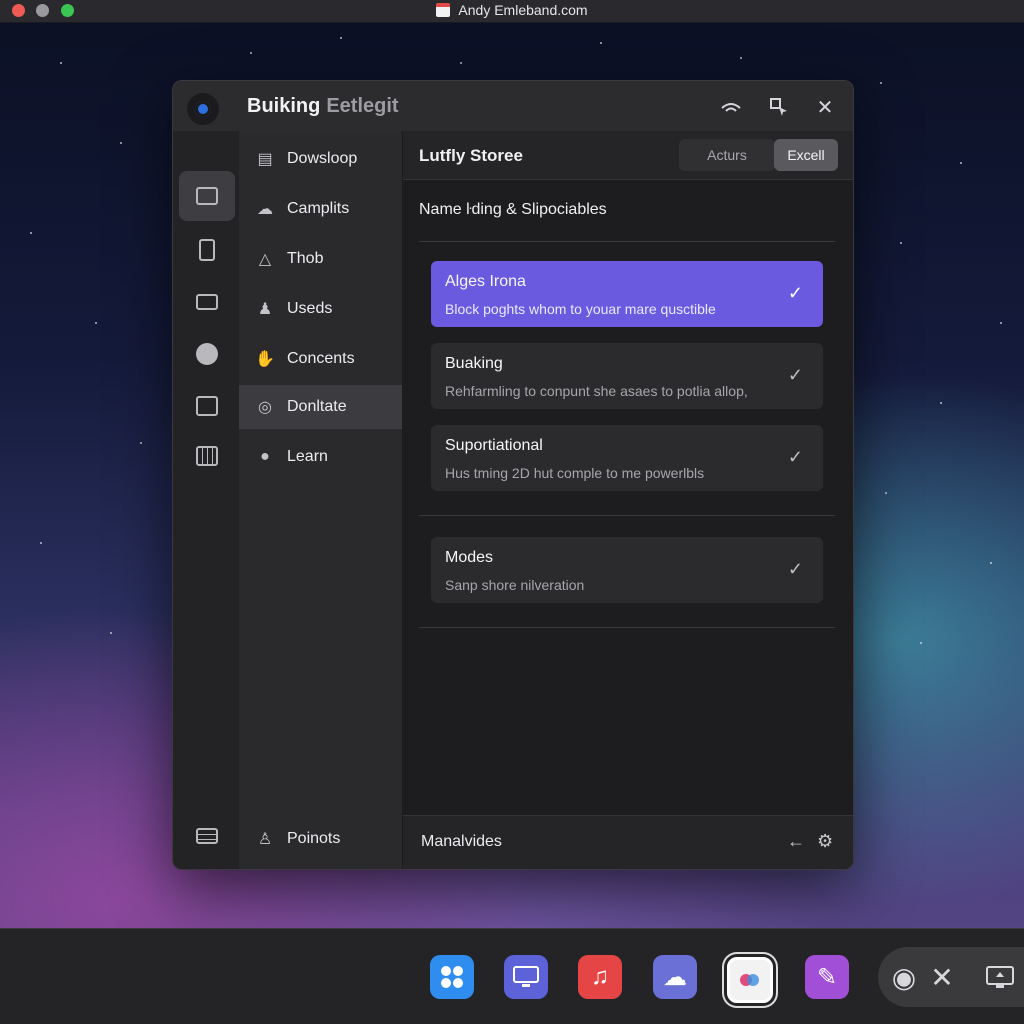 Image resolution: width=1024 pixels, height=1024 pixels. What do you see at coordinates (310, 308) in the screenshot?
I see `sidebar-item-label: Useds` at bounding box center [310, 308].